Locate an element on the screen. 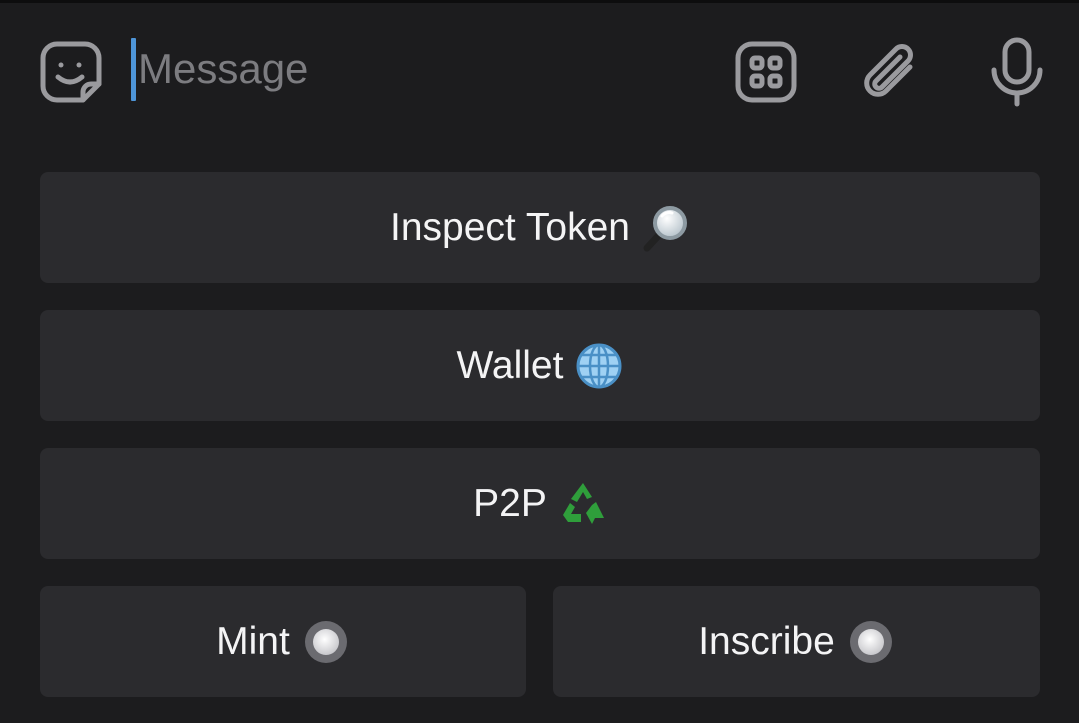  inspect-token-button: Inspect Token is located at coordinates (540, 227).